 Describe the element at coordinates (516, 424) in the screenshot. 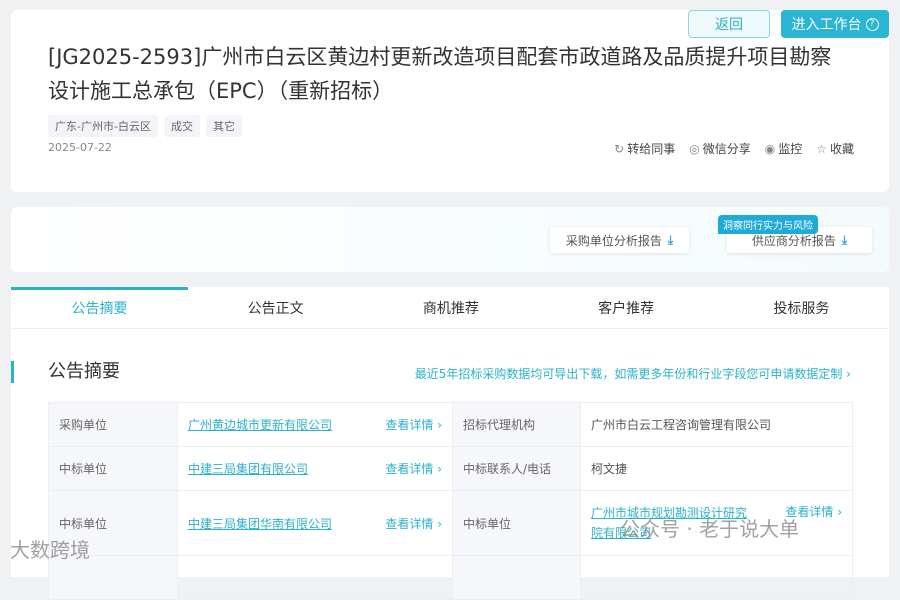

I see `row-label: 招标代理机构` at that location.